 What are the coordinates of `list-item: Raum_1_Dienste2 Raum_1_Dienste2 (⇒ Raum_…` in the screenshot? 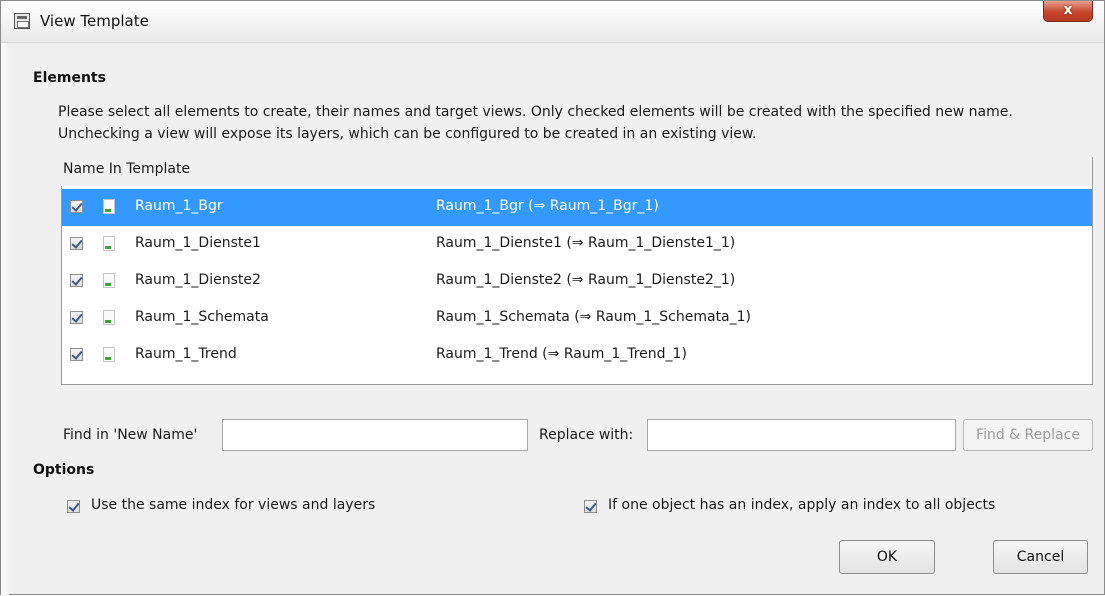 It's located at (577, 281).